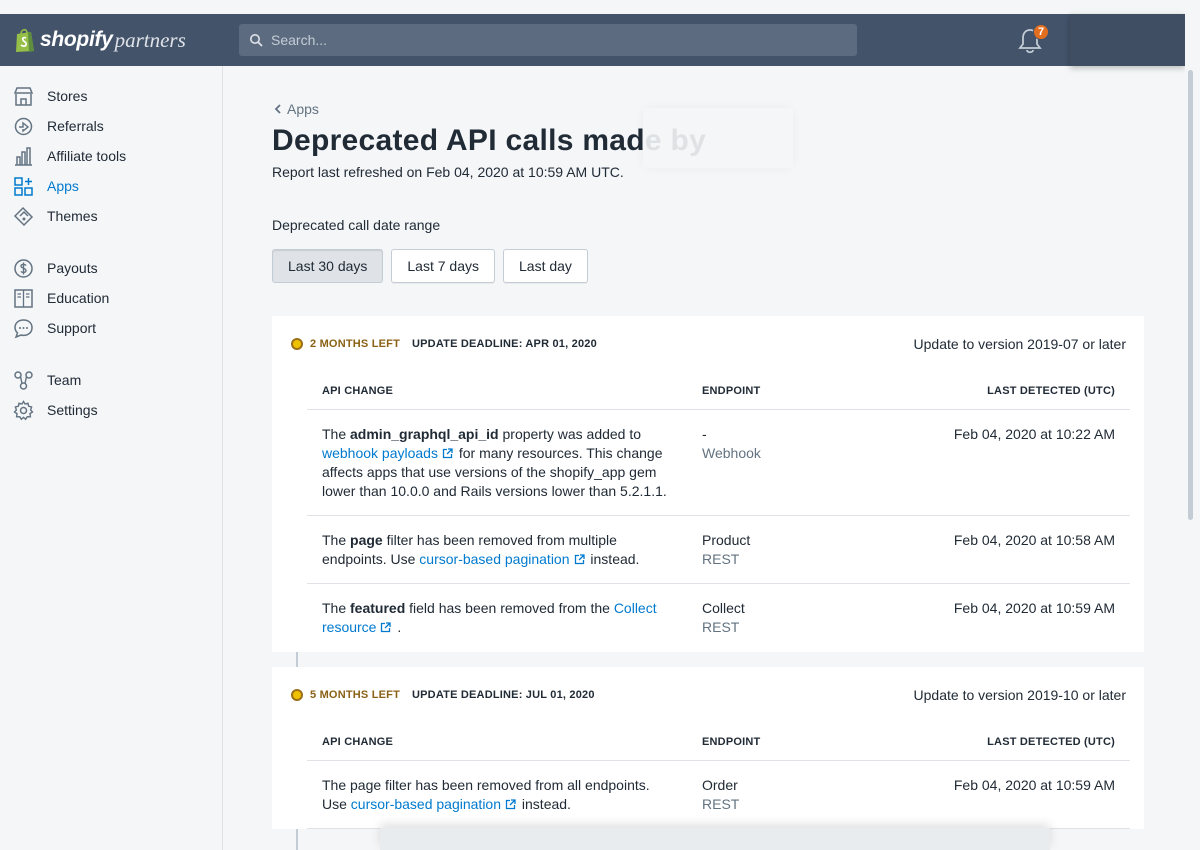 The height and width of the screenshot is (850, 1200). Describe the element at coordinates (256, 40) in the screenshot. I see `search-icon` at that location.